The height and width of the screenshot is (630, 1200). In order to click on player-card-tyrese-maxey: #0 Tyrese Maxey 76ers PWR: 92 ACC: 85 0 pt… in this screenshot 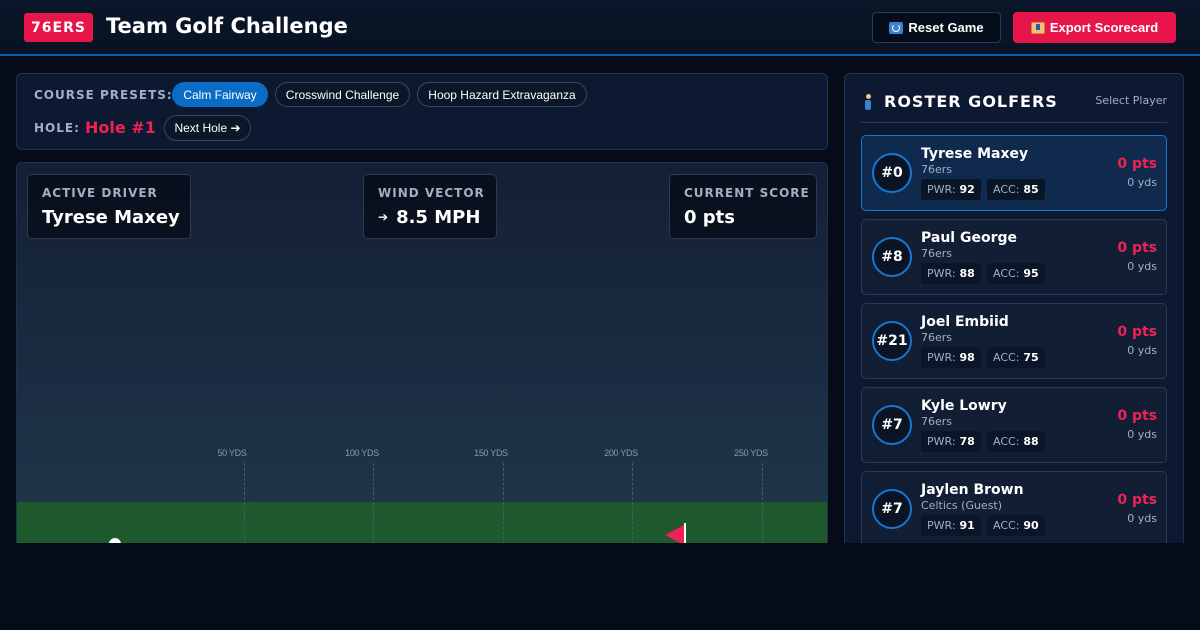, I will do `click(1014, 173)`.